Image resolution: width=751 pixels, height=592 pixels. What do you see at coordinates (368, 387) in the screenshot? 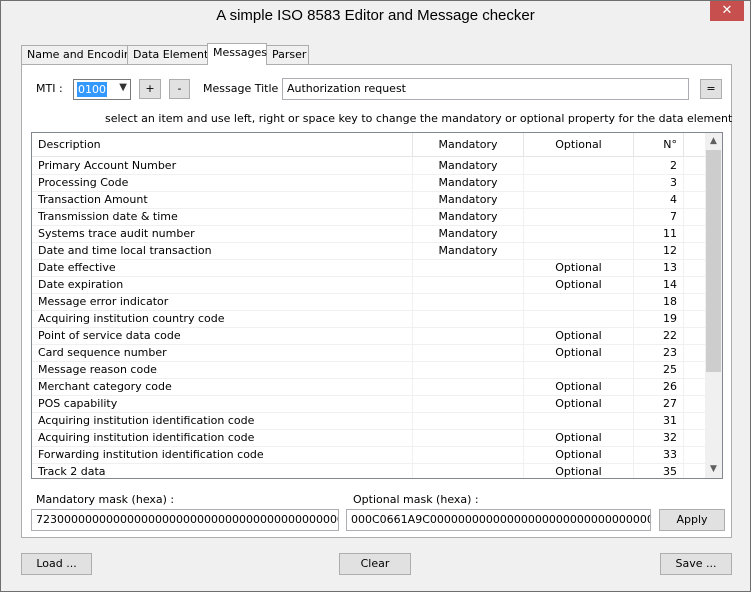
I see `list-item: Merchant category code Optional 26` at bounding box center [368, 387].